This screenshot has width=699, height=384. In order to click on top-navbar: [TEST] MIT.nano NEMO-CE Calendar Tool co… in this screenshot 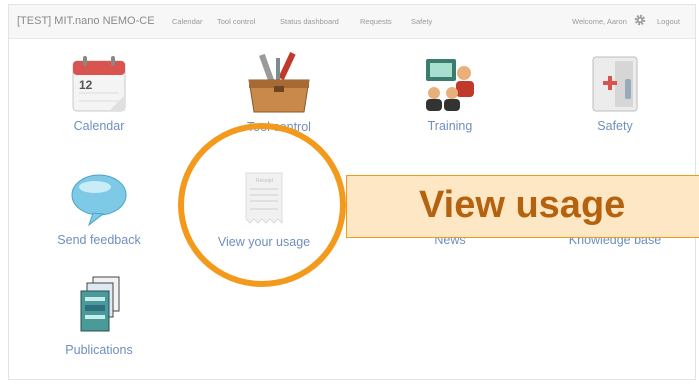, I will do `click(352, 22)`.